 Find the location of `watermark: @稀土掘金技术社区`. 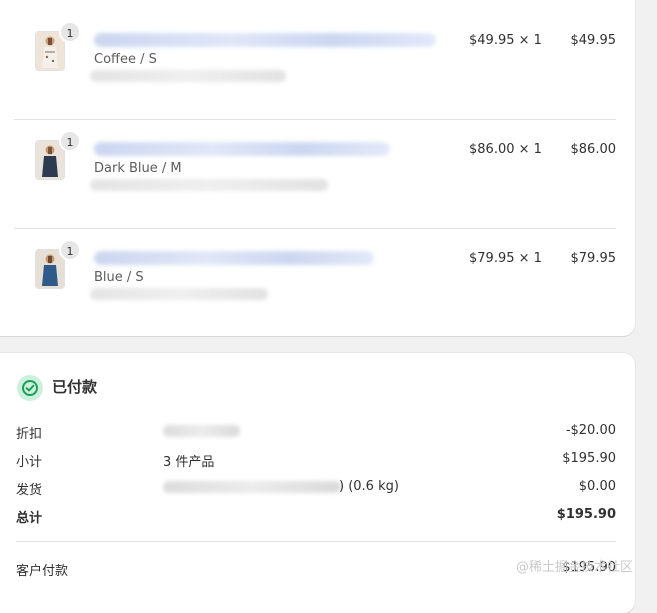

watermark: @稀土掘金技术社区 is located at coordinates (575, 567).